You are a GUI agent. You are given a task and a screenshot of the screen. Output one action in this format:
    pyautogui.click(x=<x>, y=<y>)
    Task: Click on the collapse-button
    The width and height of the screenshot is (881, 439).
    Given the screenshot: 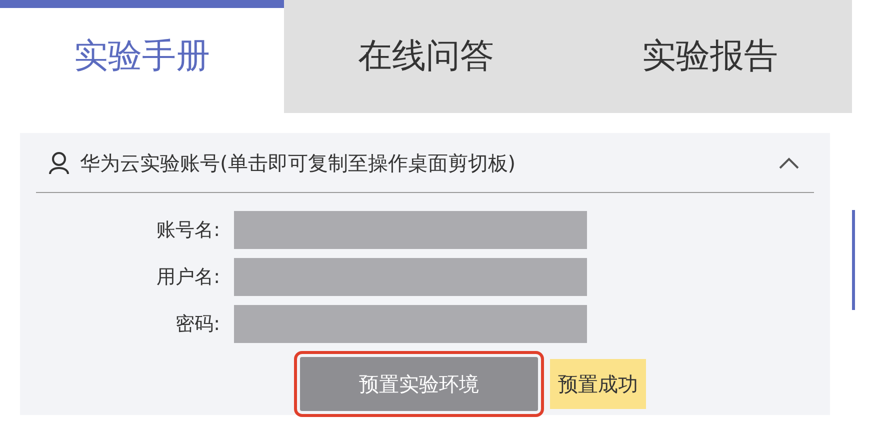 What is the action you would take?
    pyautogui.click(x=789, y=163)
    